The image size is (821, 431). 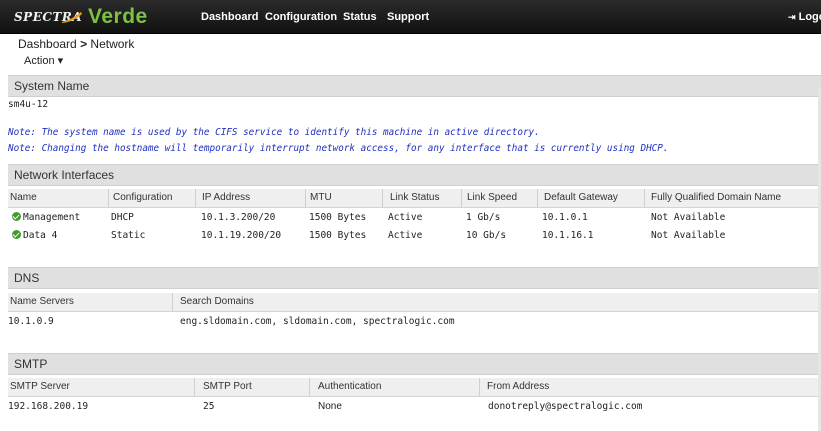 I want to click on logo-verde: Verde, so click(x=118, y=16).